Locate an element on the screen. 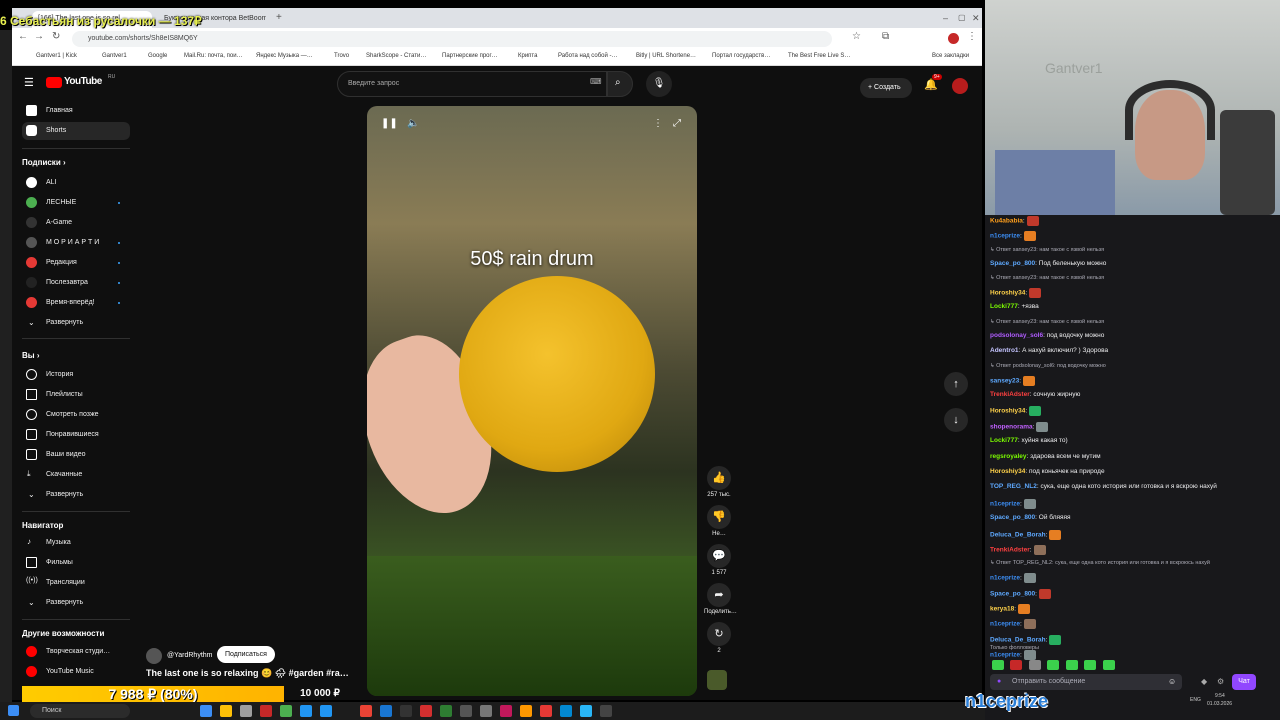  sidebar-item-playlists: Плейлисты is located at coordinates (76, 395).